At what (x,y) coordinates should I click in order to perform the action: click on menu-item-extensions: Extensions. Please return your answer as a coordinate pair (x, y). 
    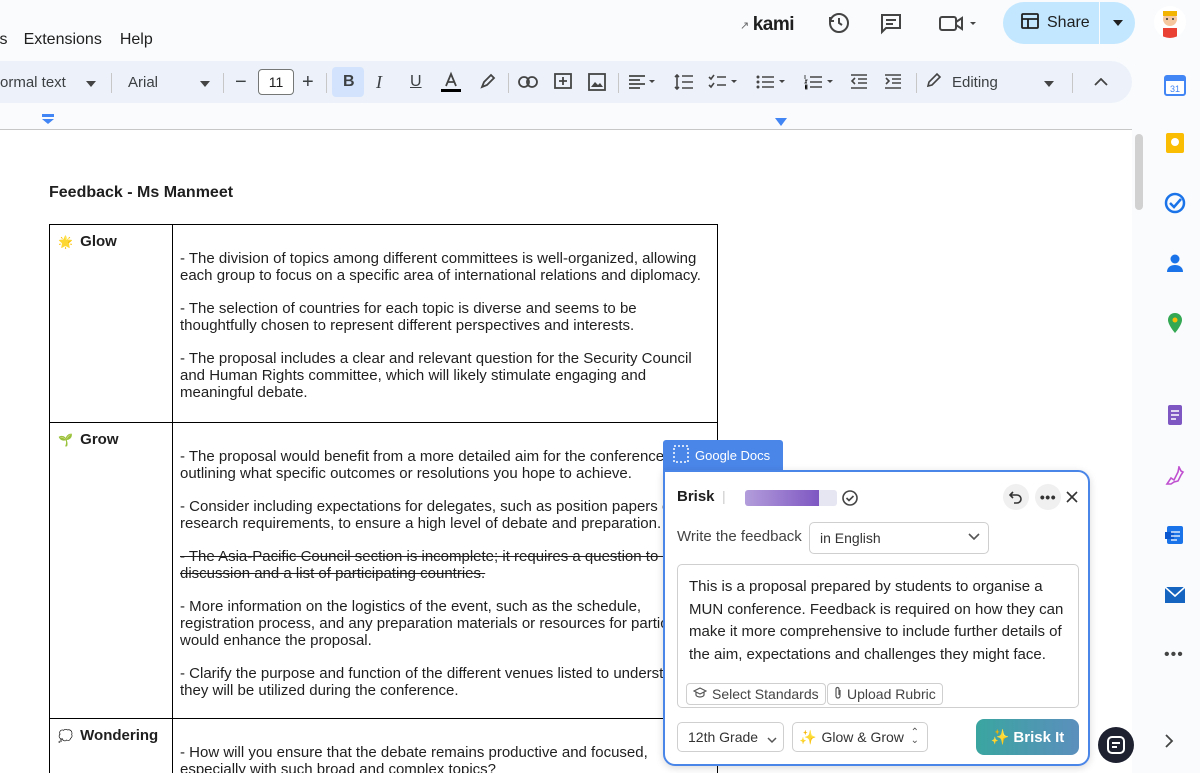
    Looking at the image, I should click on (63, 40).